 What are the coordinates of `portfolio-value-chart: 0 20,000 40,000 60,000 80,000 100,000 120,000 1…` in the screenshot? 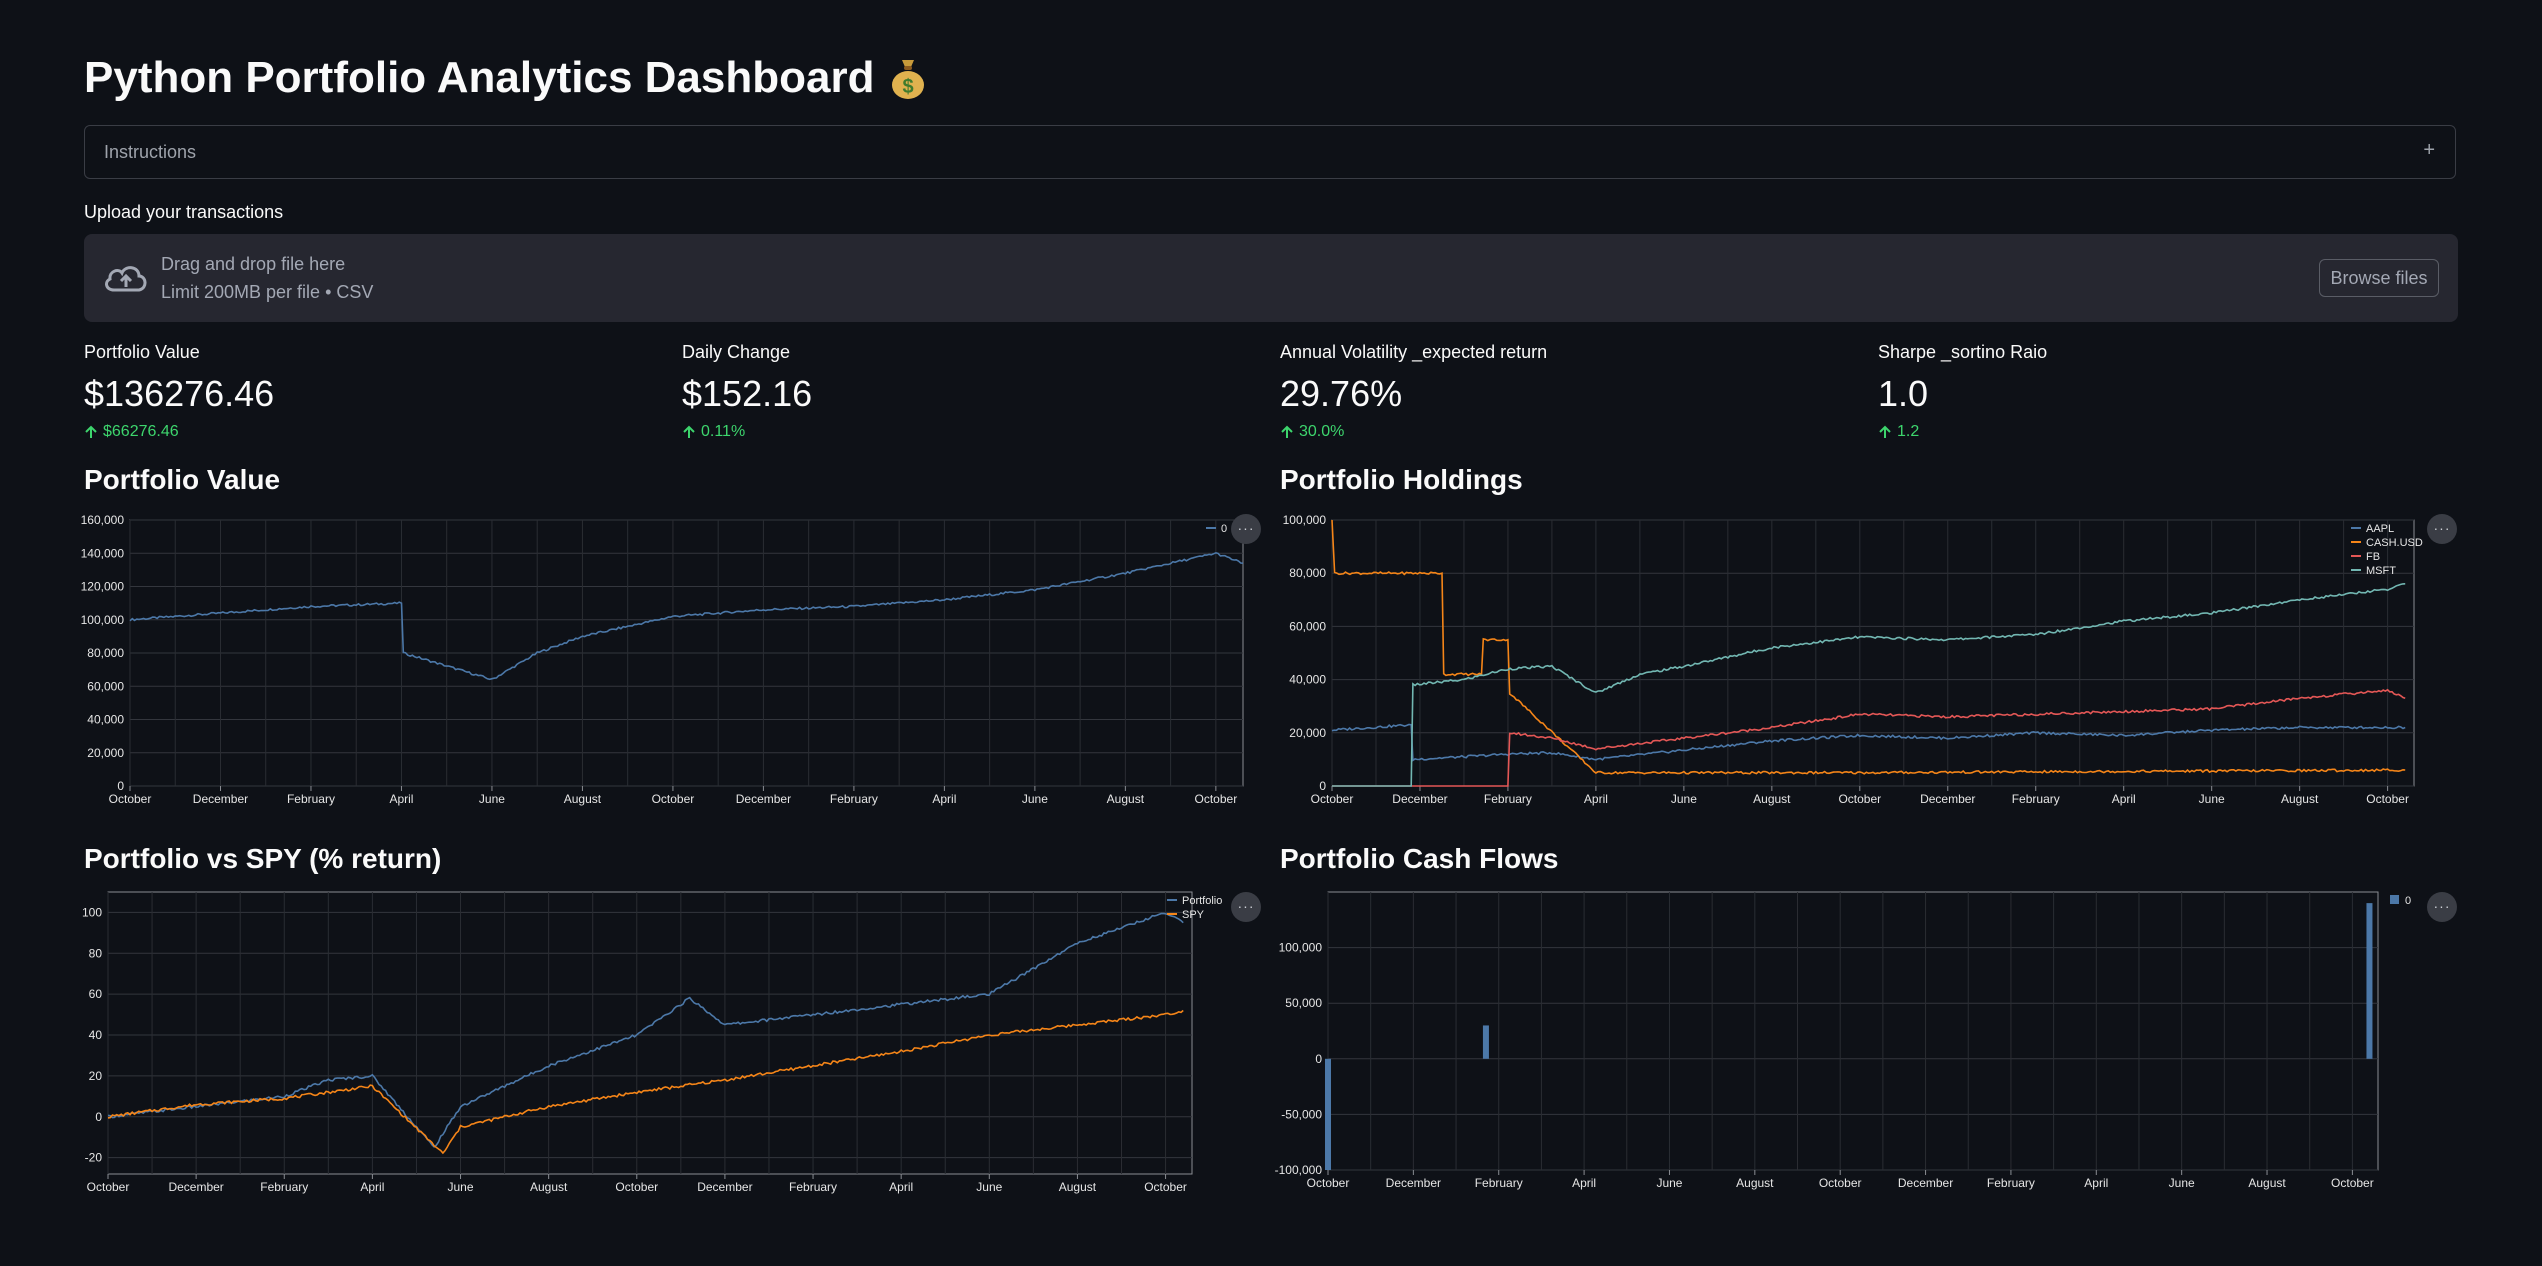 It's located at (662, 659).